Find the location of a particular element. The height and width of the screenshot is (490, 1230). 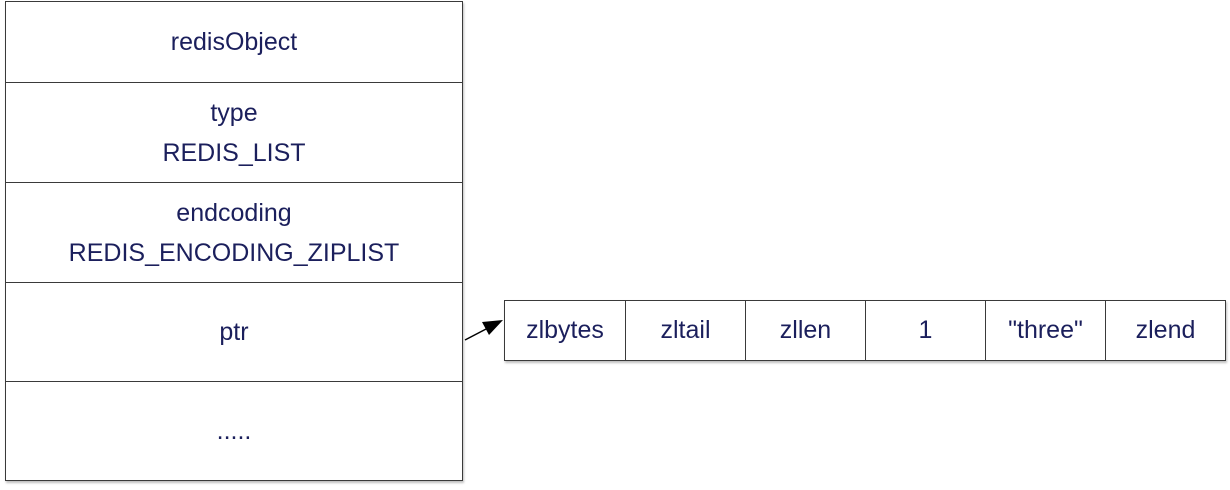

ziplist-cell-zltail: zltail is located at coordinates (685, 330).